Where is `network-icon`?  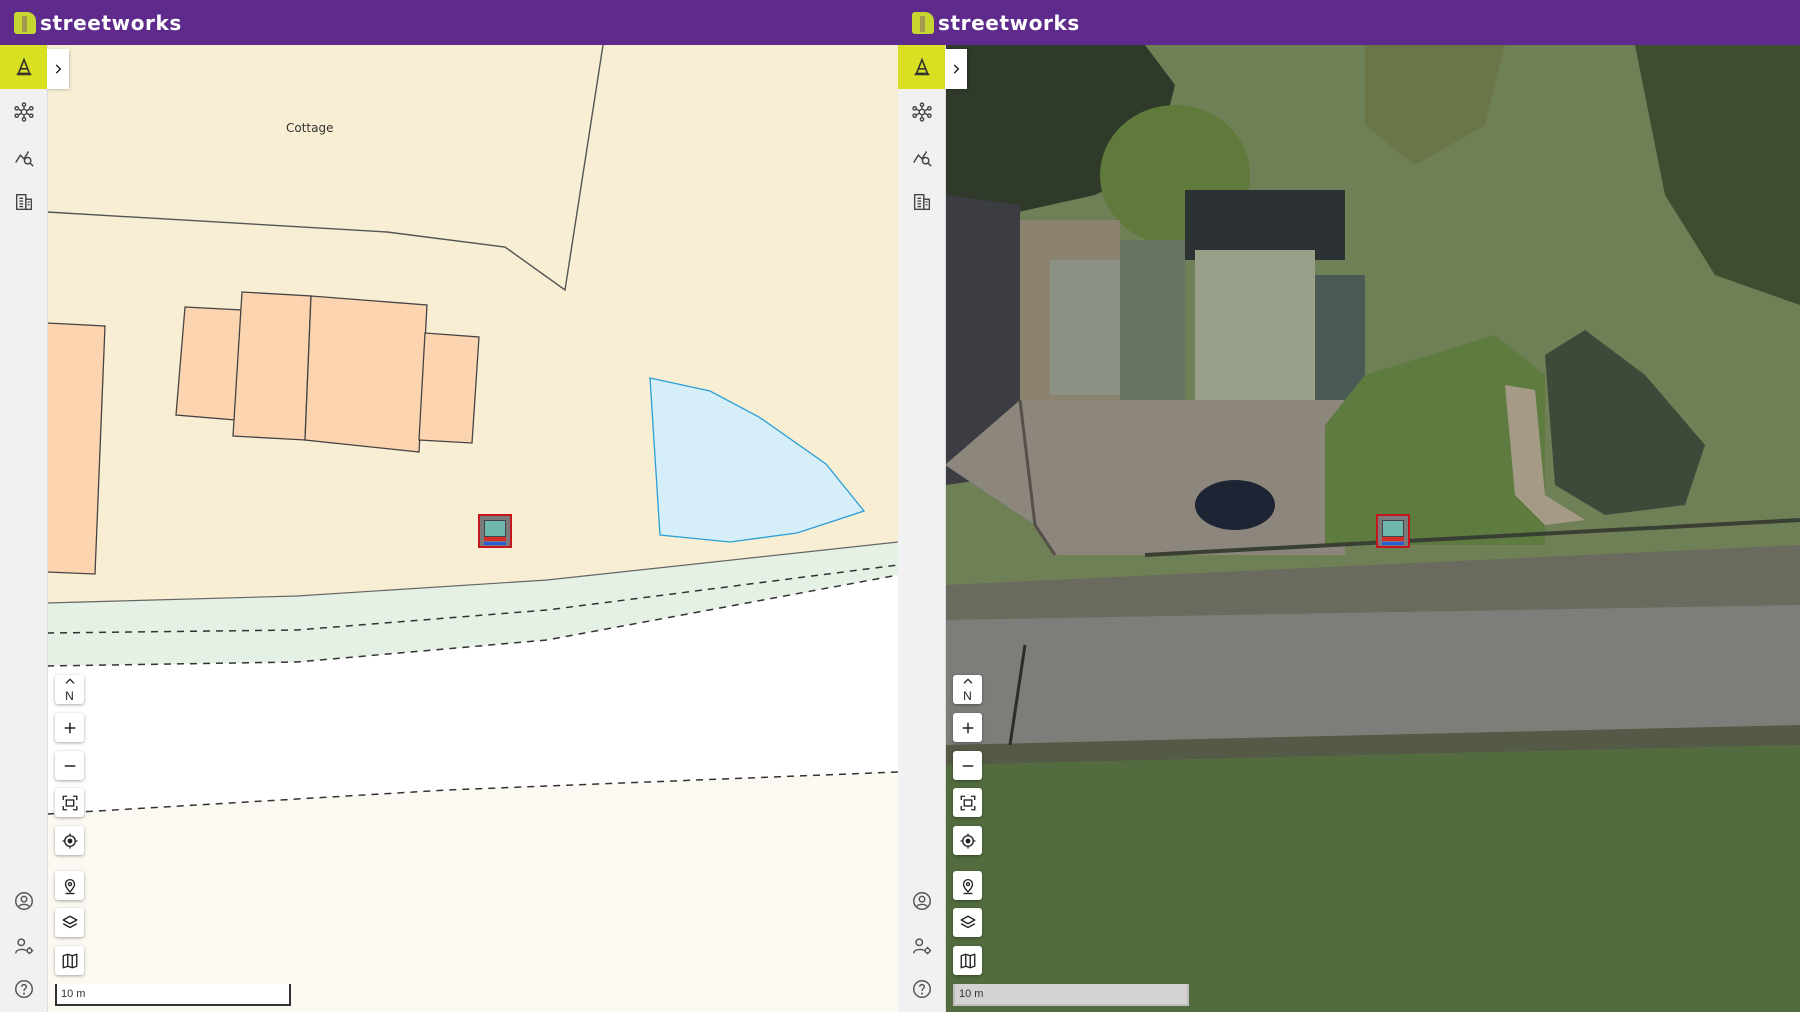 network-icon is located at coordinates (24, 112).